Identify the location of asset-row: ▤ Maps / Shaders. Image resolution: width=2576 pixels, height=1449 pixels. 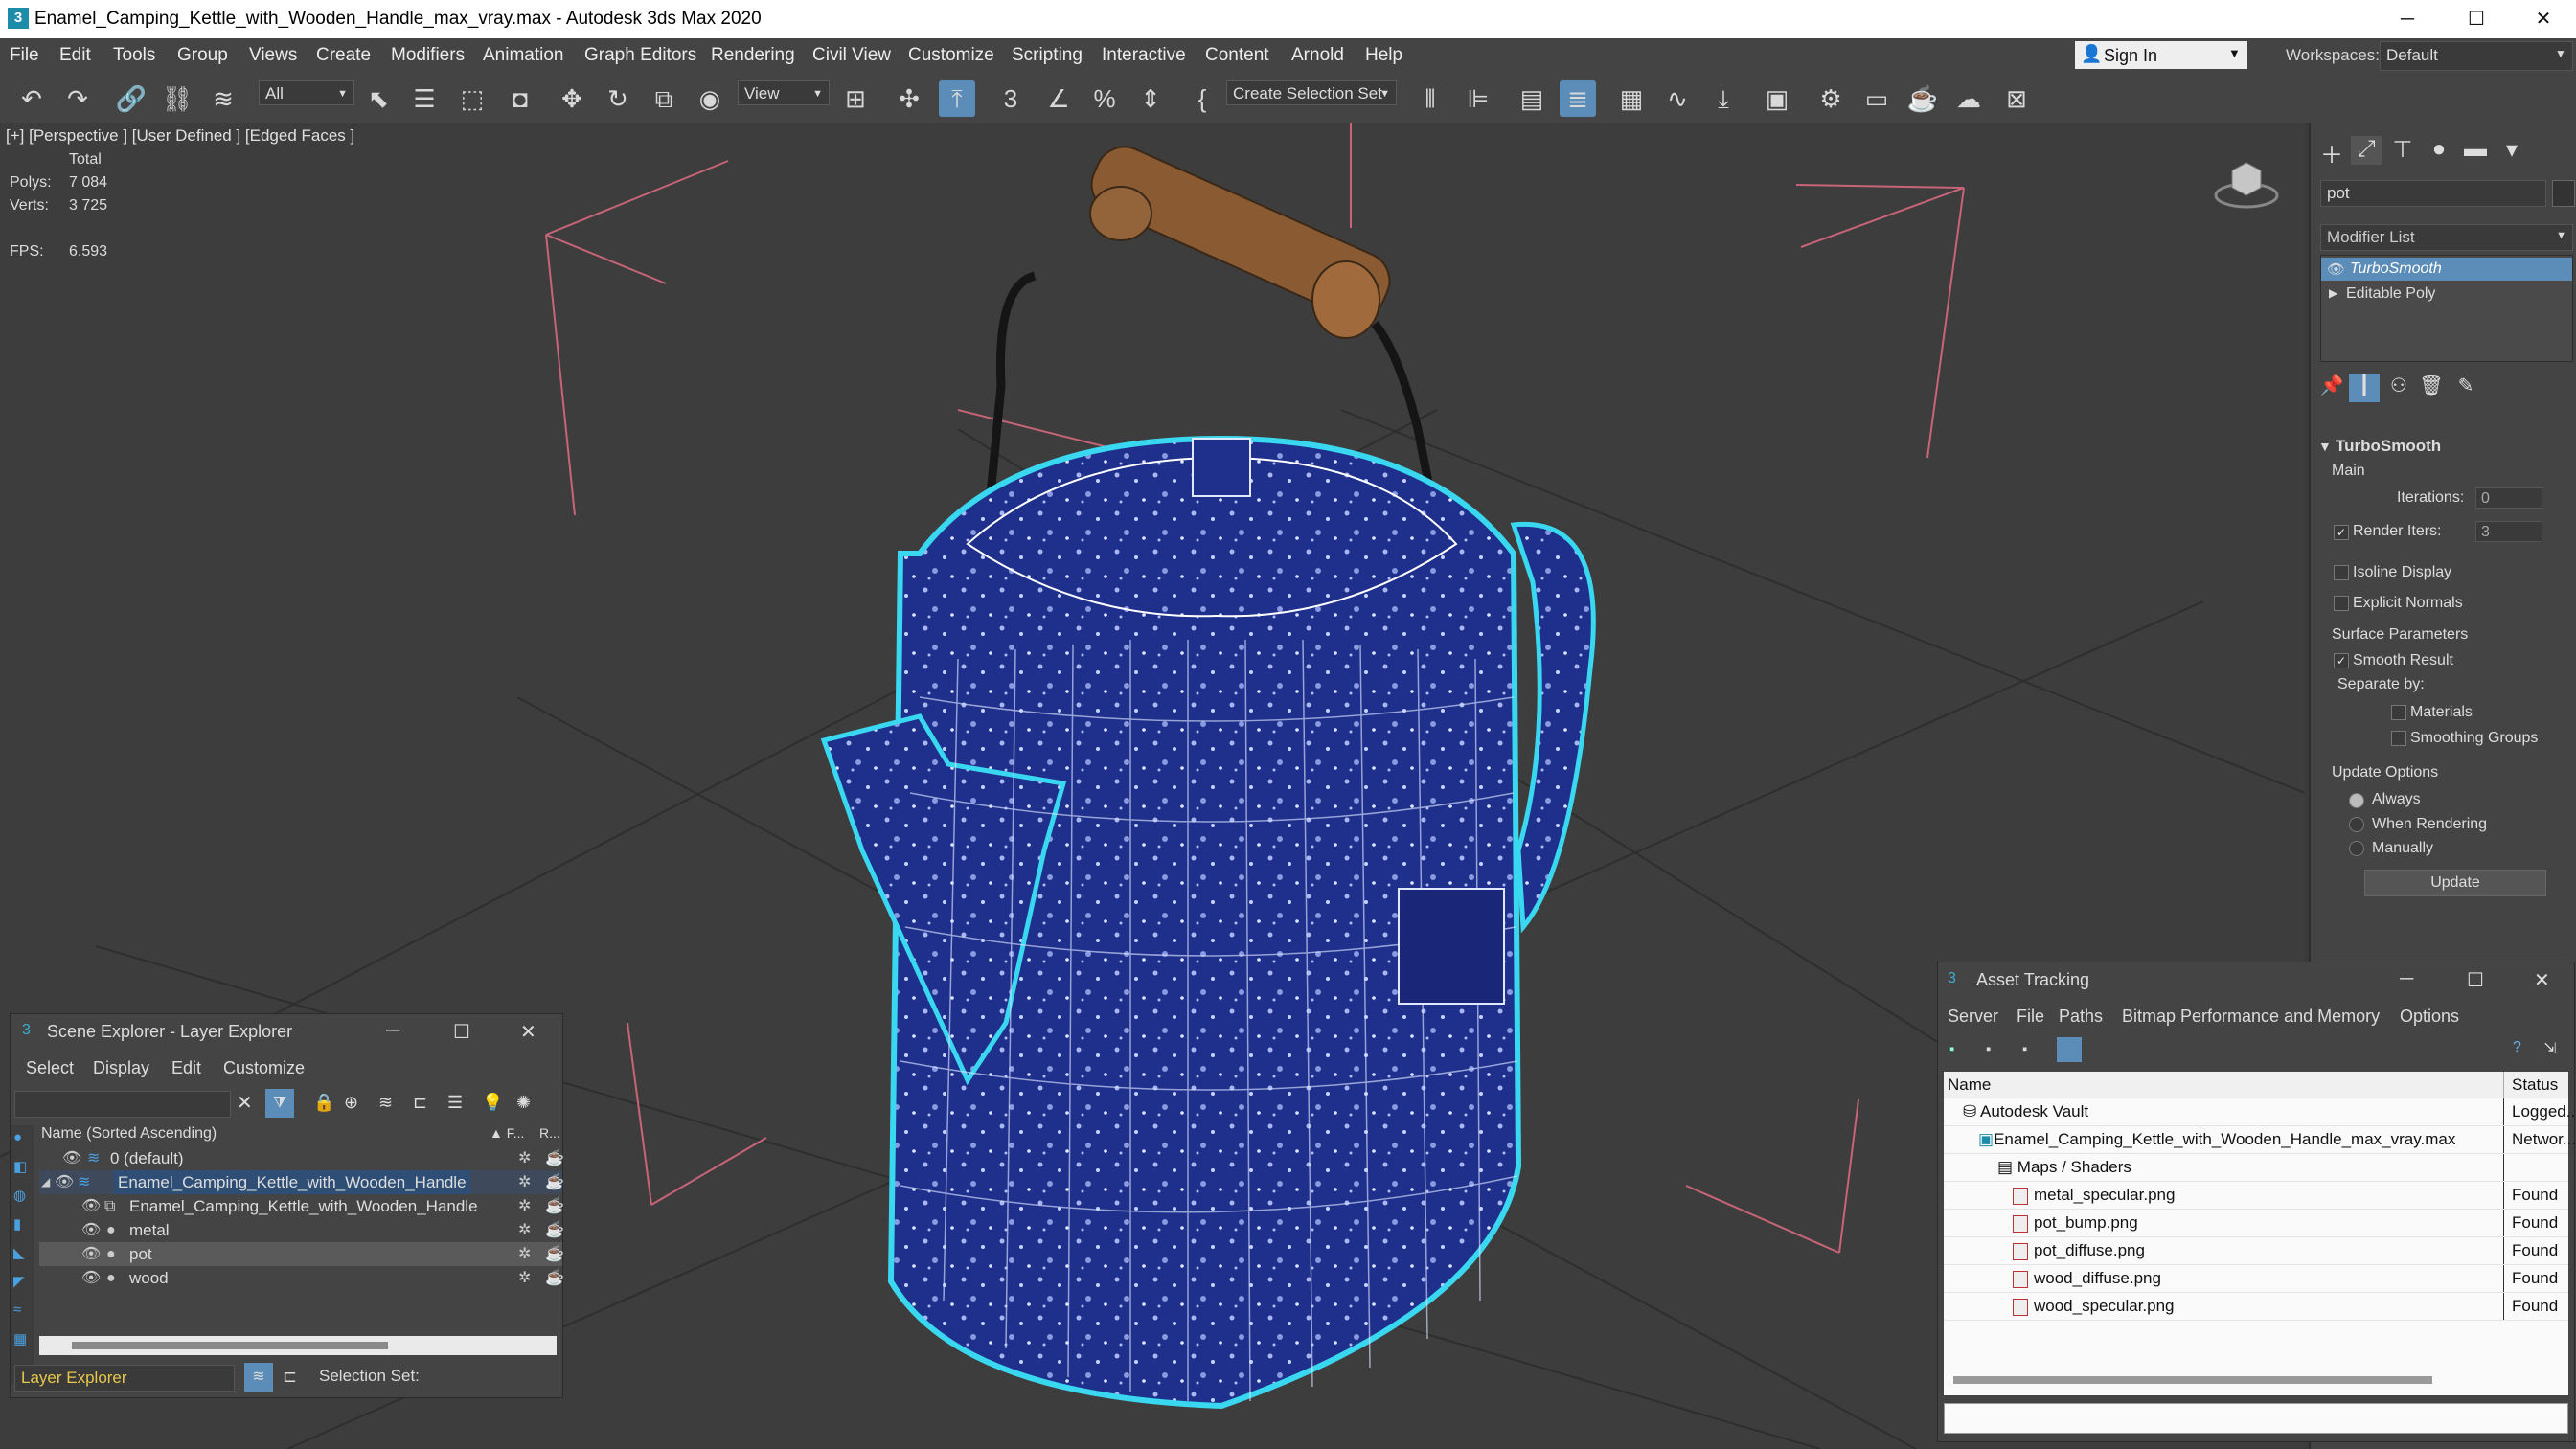
(2256, 1168).